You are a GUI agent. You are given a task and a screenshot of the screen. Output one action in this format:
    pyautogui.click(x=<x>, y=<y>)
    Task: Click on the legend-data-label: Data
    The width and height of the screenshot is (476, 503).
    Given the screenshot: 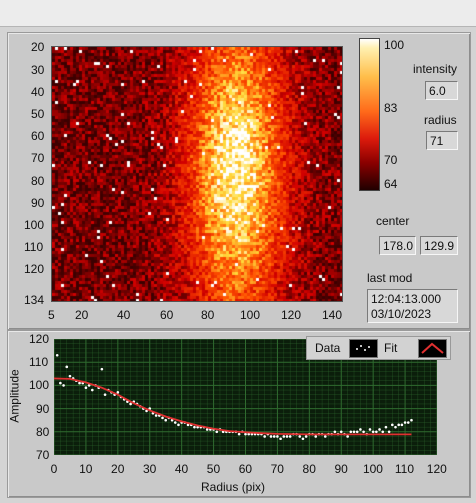 What is the action you would take?
    pyautogui.click(x=328, y=348)
    